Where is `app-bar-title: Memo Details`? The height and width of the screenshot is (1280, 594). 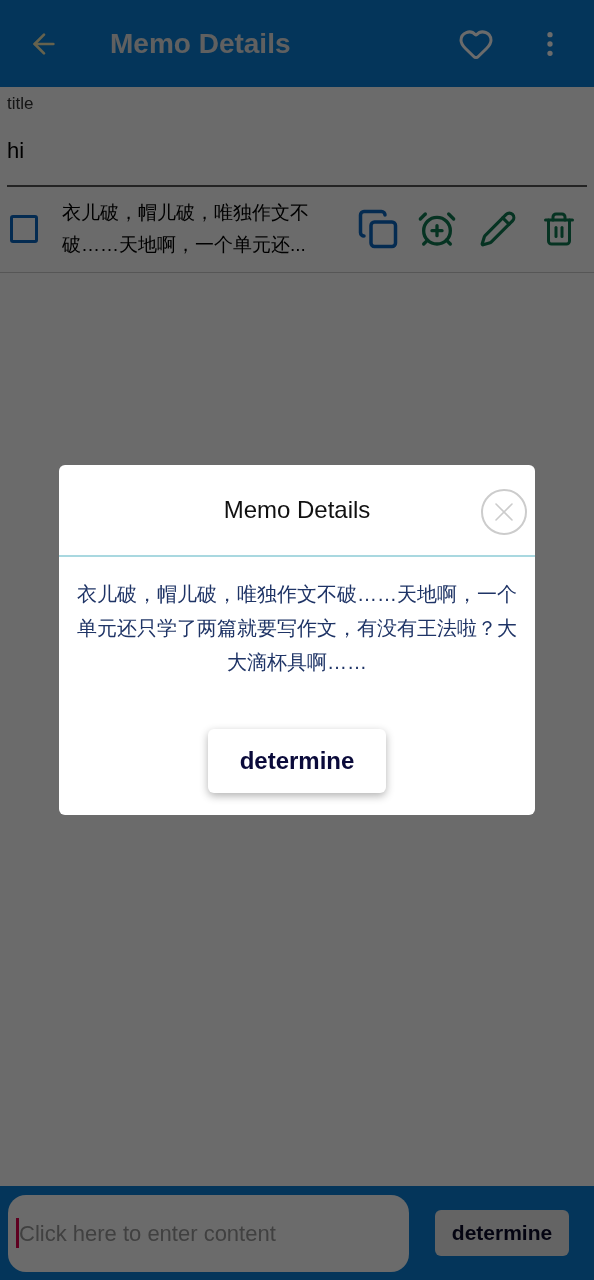
app-bar-title: Memo Details is located at coordinates (200, 43).